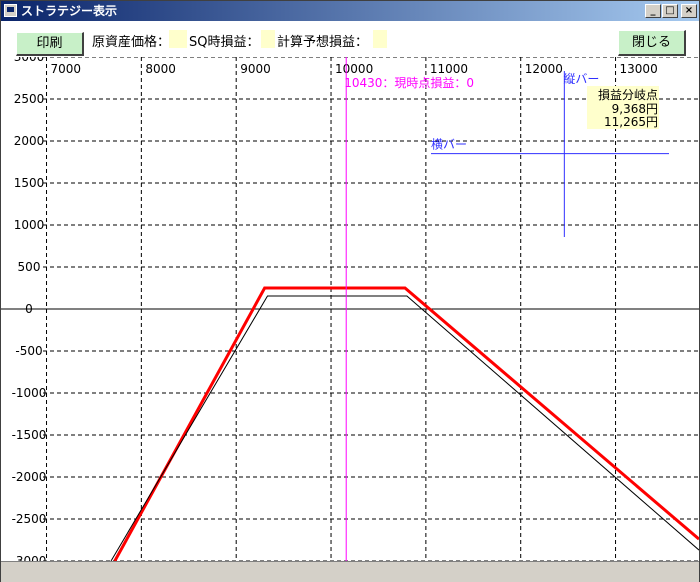 The width and height of the screenshot is (700, 582). Describe the element at coordinates (652, 43) in the screenshot. I see `close-button: 閉じる` at that location.